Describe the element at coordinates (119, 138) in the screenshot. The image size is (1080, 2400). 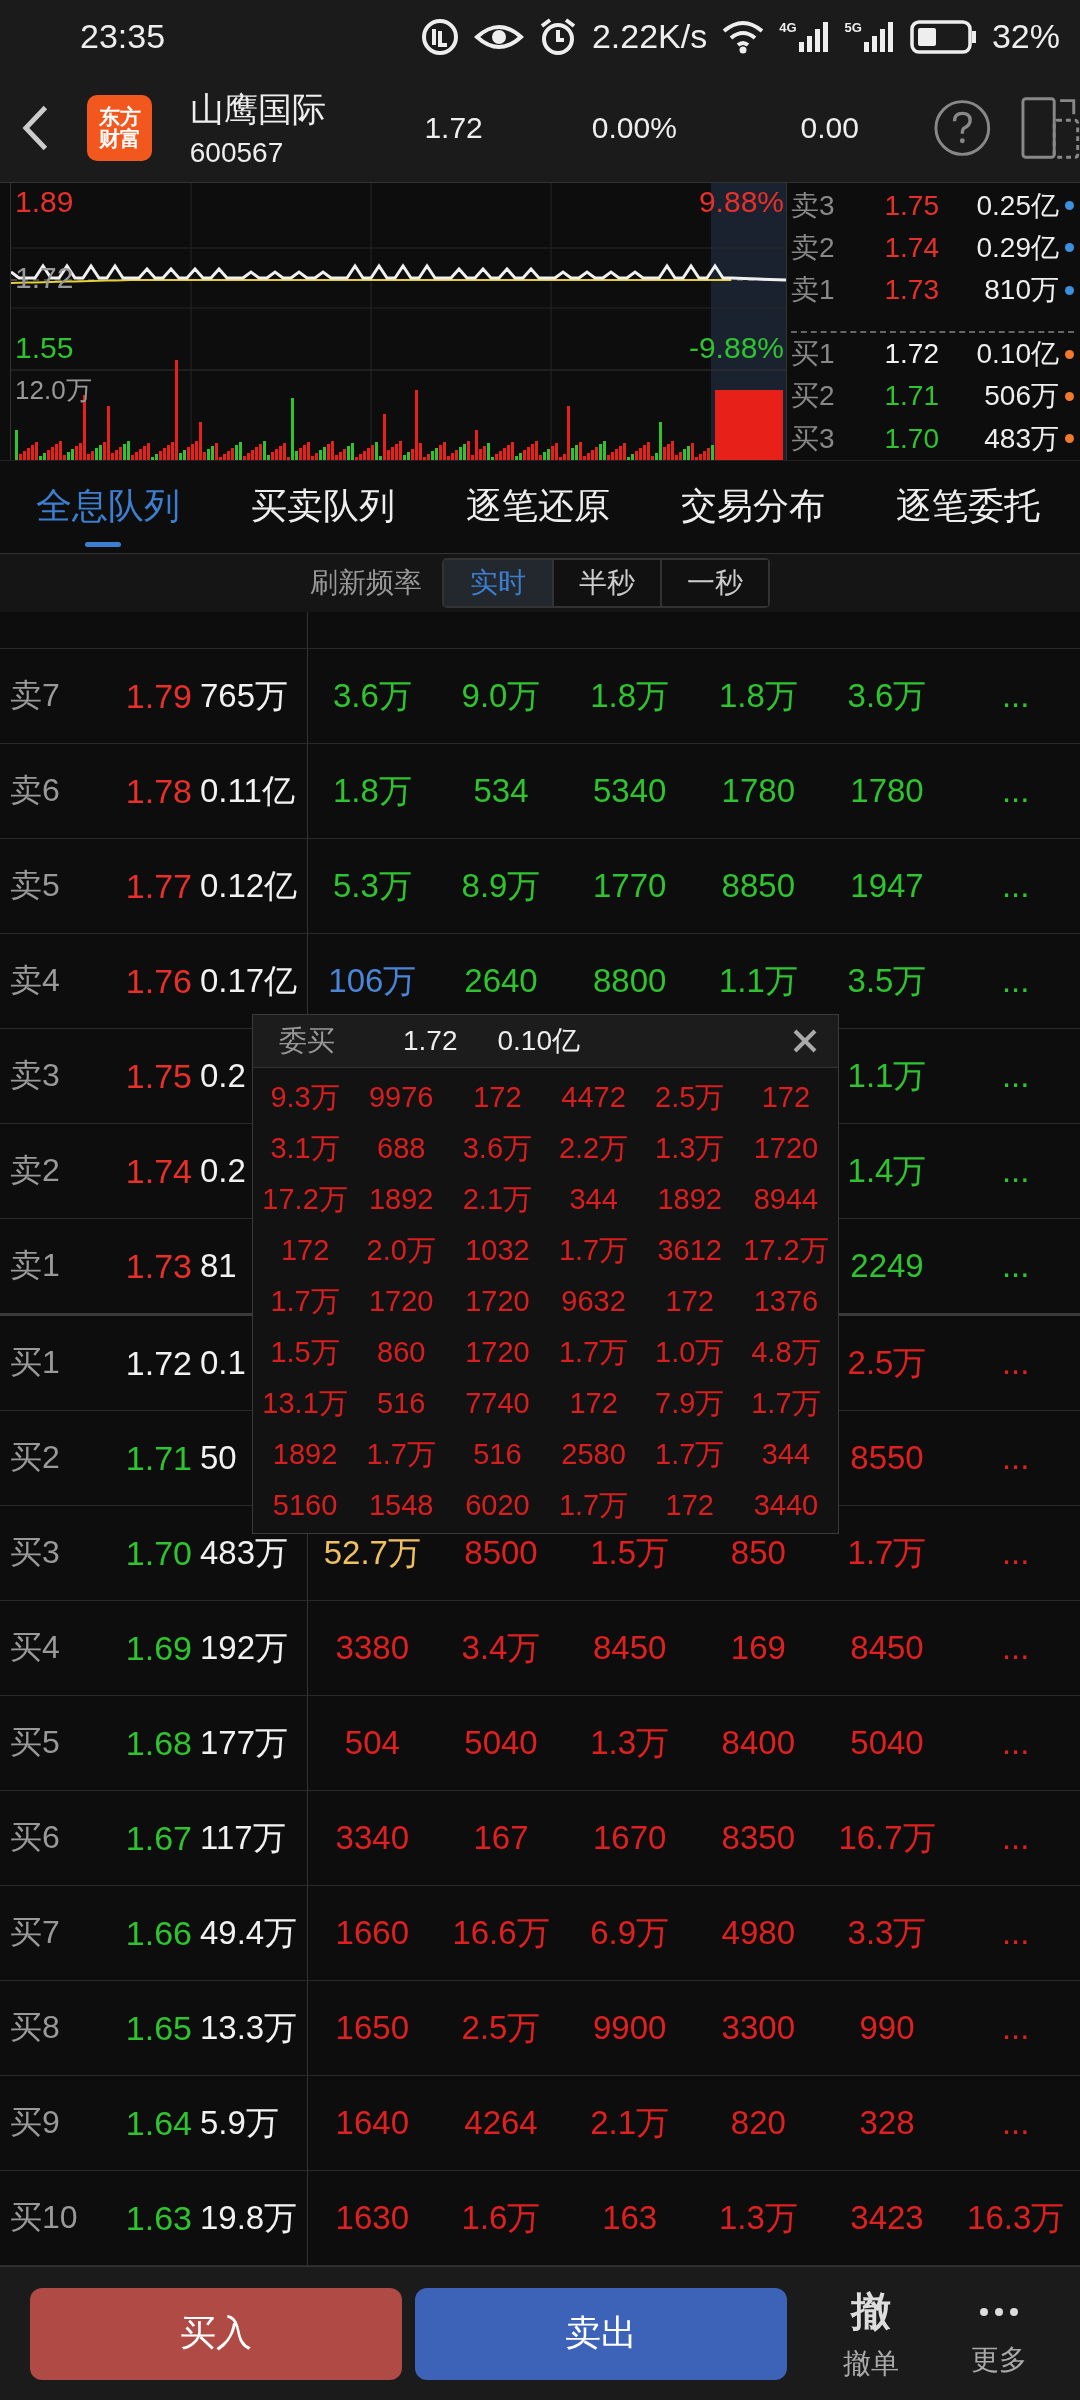
I see `logo-text: 财富` at that location.